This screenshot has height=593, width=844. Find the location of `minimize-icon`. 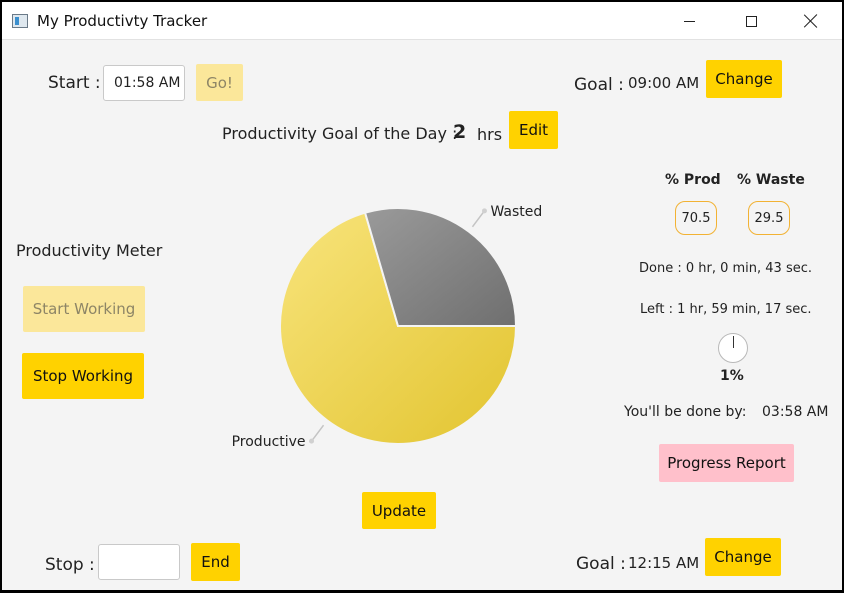

minimize-icon is located at coordinates (689, 21).